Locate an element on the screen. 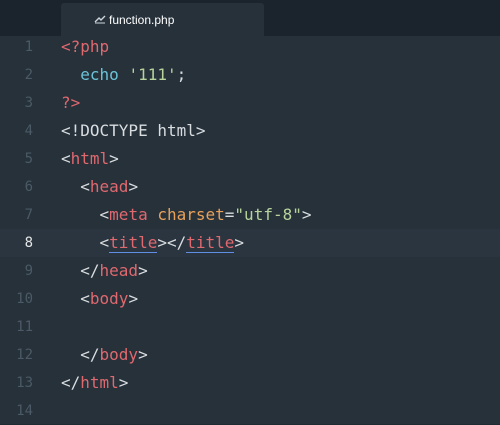  tab-function-php: function.php is located at coordinates (162, 19).